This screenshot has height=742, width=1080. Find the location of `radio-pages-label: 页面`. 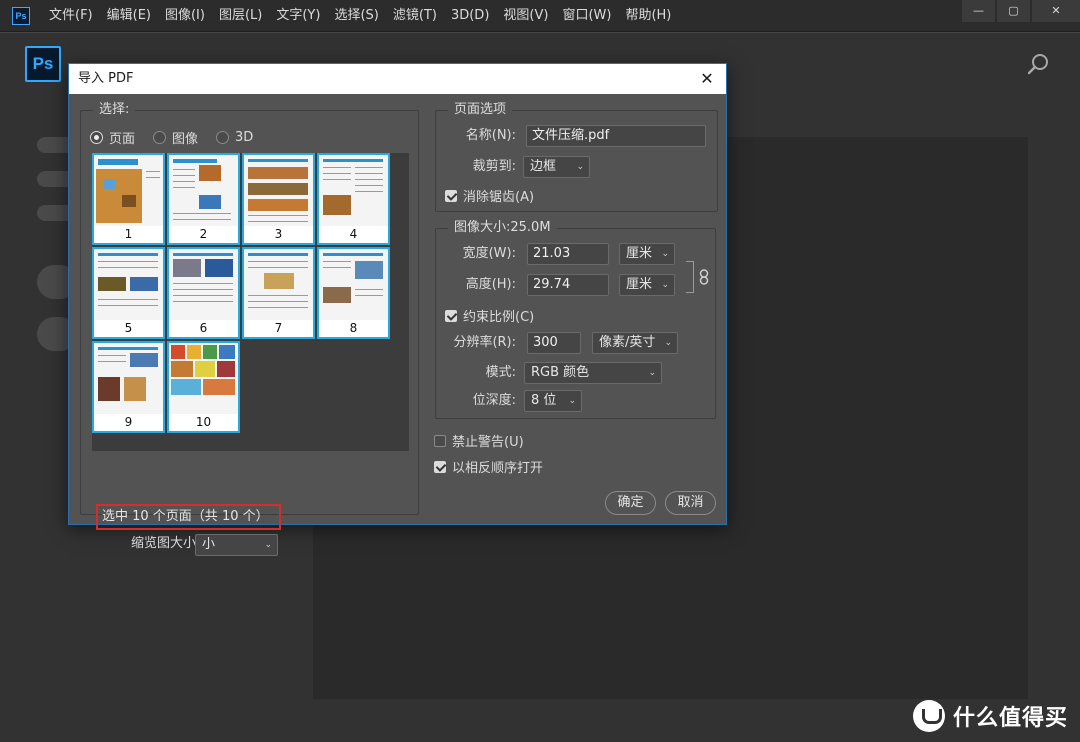

radio-pages-label: 页面 is located at coordinates (122, 139).